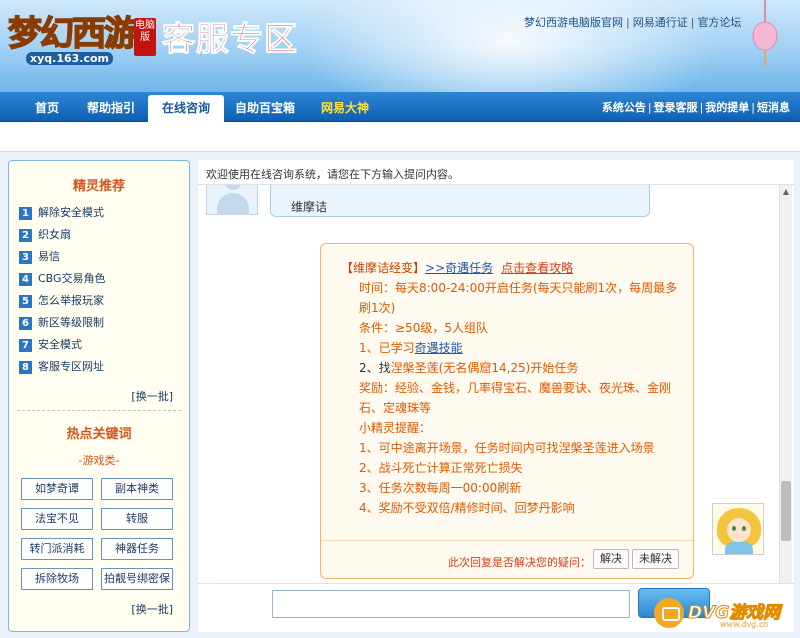  I want to click on item-number: 3, so click(25, 257).